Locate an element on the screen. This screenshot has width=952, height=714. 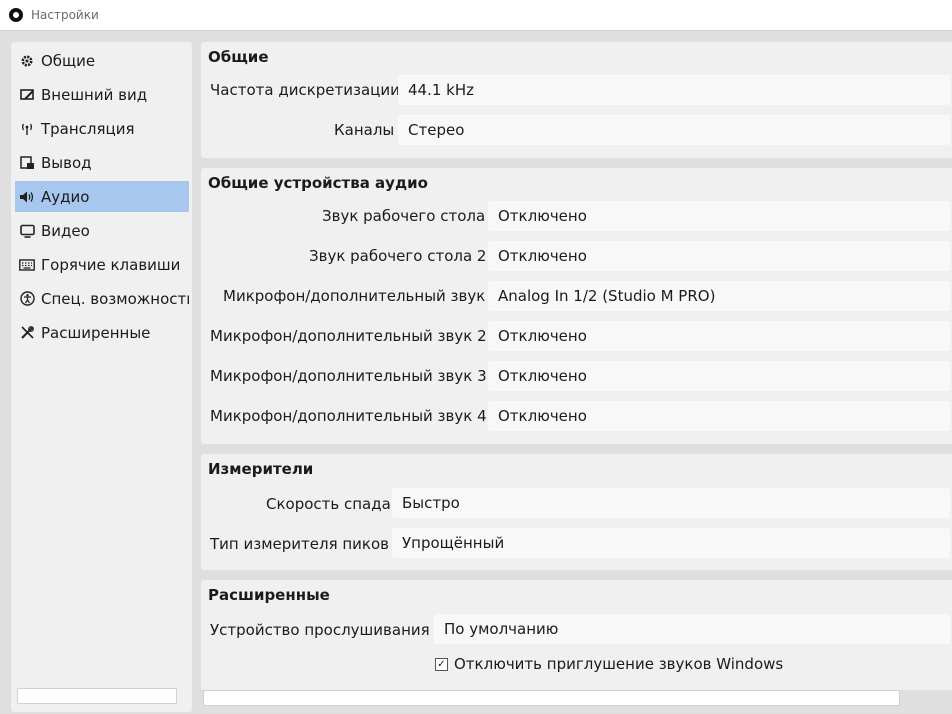
sidebar-item-label: Горячие клавиши is located at coordinates (111, 264).